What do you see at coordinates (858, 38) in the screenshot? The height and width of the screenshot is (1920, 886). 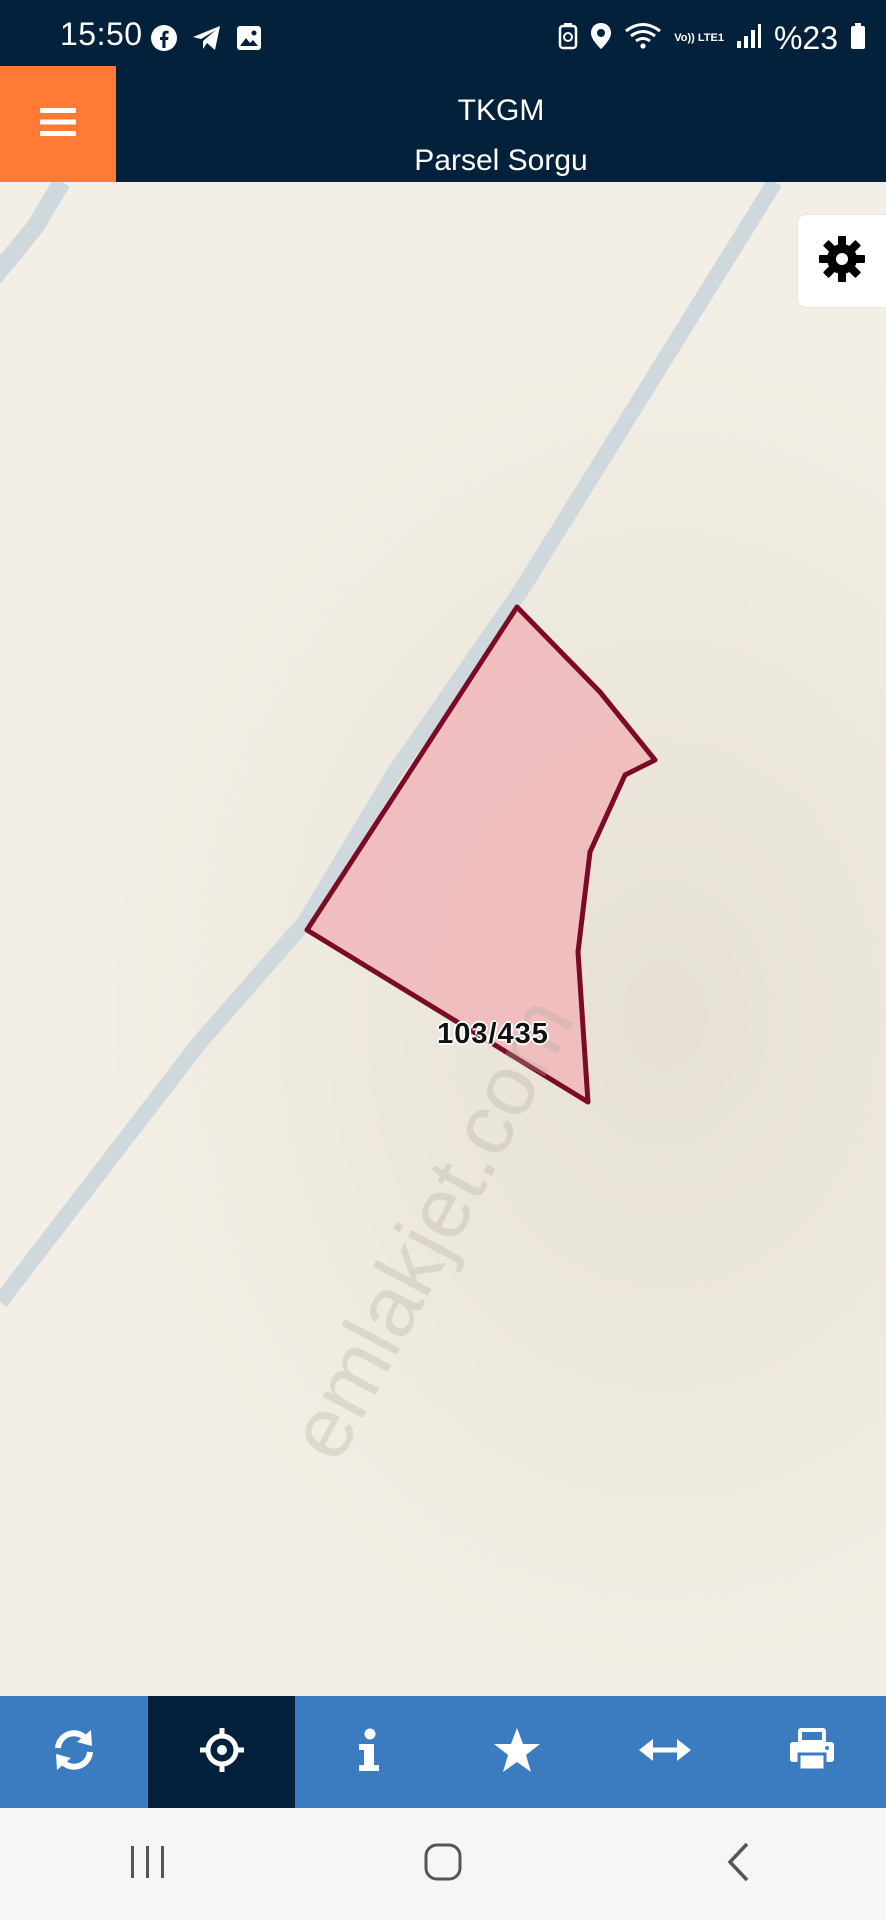 I see `battery-icon` at bounding box center [858, 38].